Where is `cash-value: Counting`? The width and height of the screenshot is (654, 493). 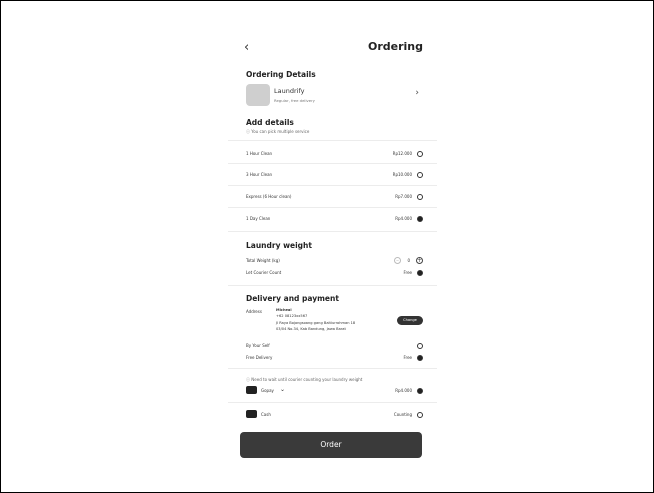 cash-value: Counting is located at coordinates (402, 414).